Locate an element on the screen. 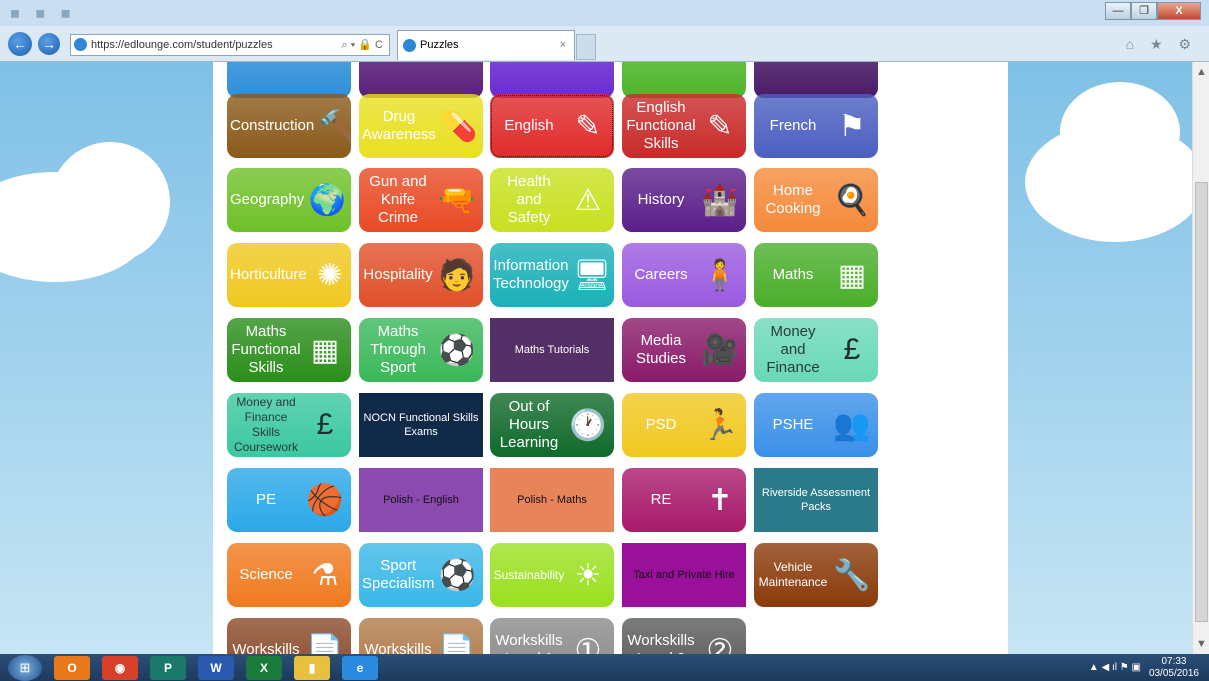 The width and height of the screenshot is (1209, 681). tile-media-studies: Media Studies 🎥 is located at coordinates (684, 350).